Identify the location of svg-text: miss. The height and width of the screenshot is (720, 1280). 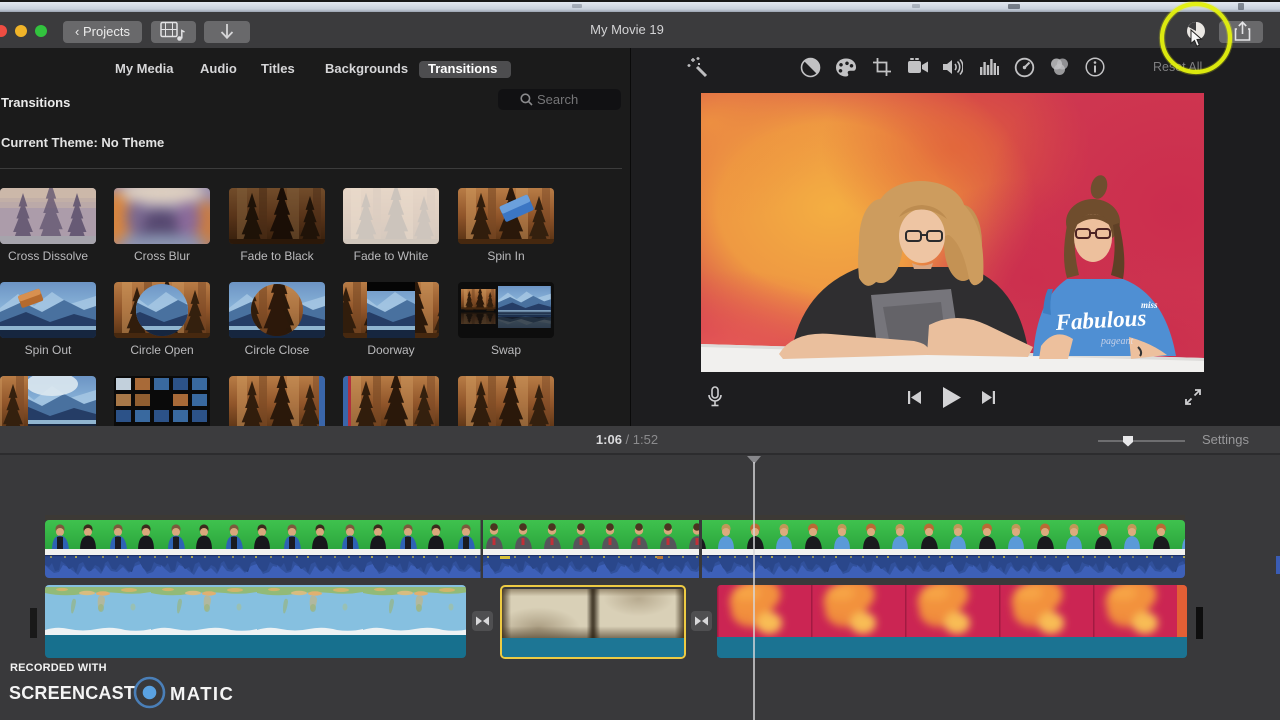
(1149, 305).